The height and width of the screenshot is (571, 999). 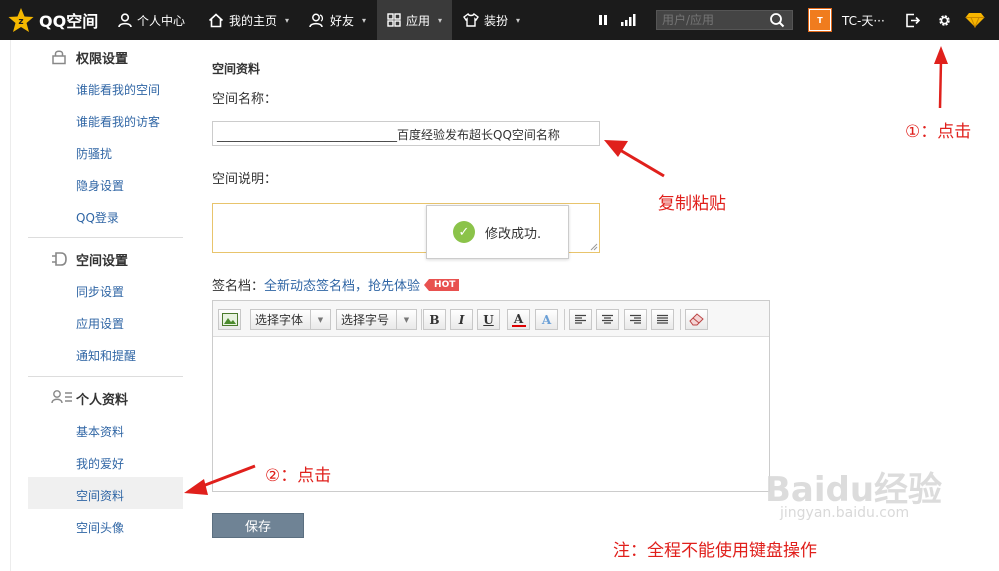 What do you see at coordinates (417, 20) in the screenshot?
I see `nav-label: 应用` at bounding box center [417, 20].